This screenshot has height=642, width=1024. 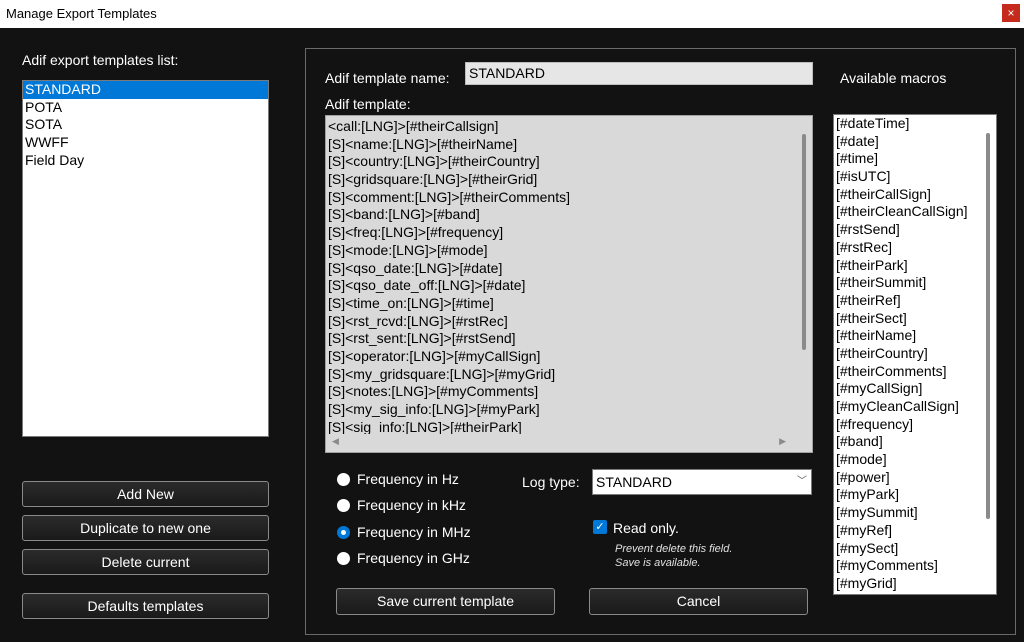 I want to click on template-line: <call:[LNG]>[#theirCallsign], so click(x=413, y=126).